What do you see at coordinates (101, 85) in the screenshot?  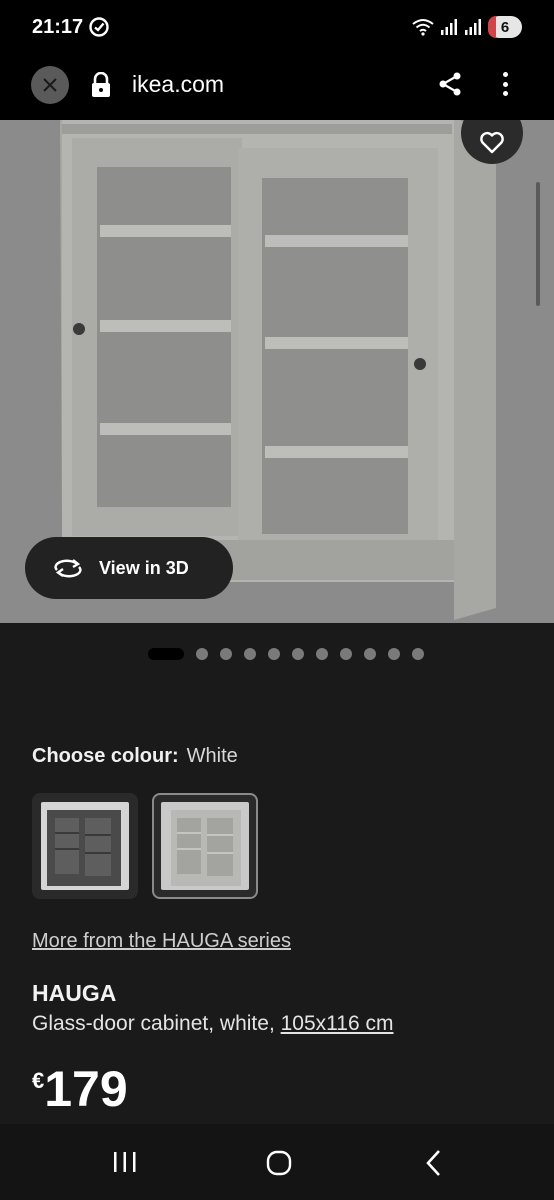 I see `lock-icon` at bounding box center [101, 85].